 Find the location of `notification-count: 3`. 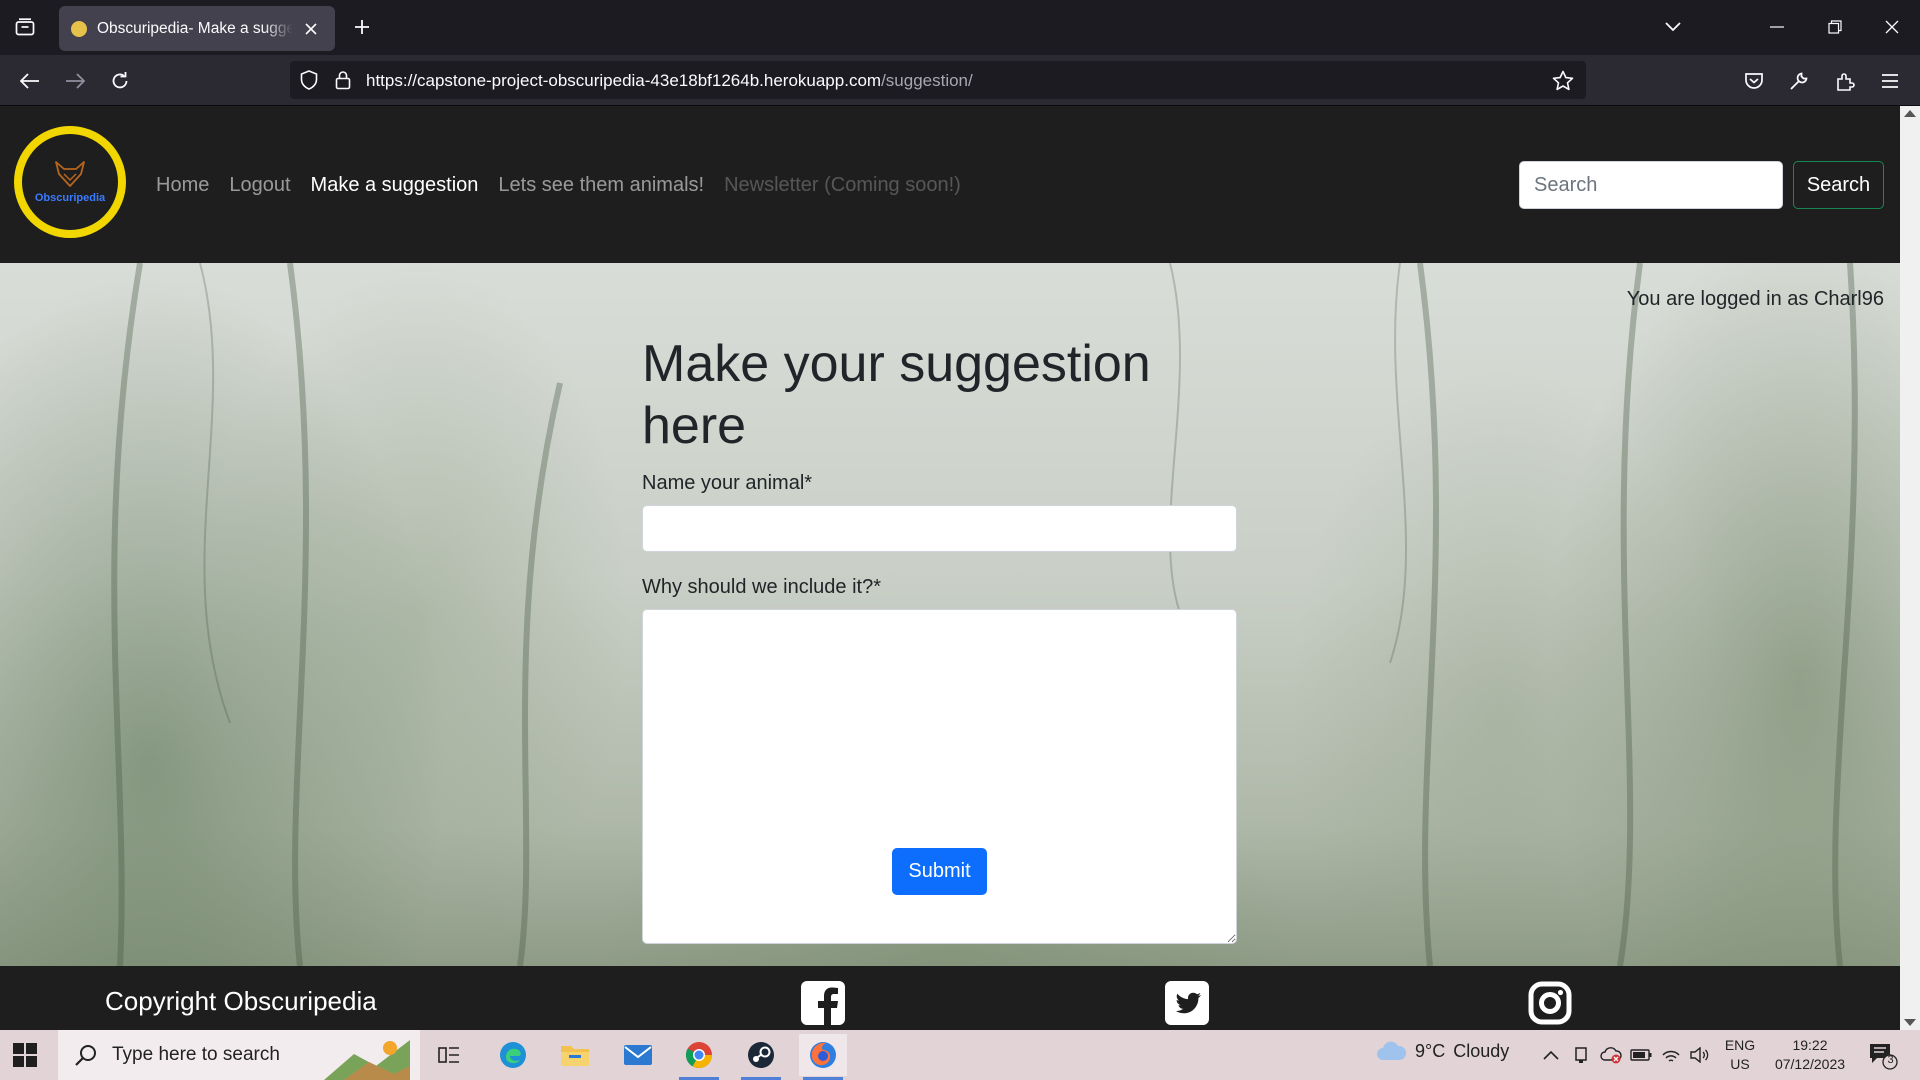

notification-count: 3 is located at coordinates (1890, 1060).